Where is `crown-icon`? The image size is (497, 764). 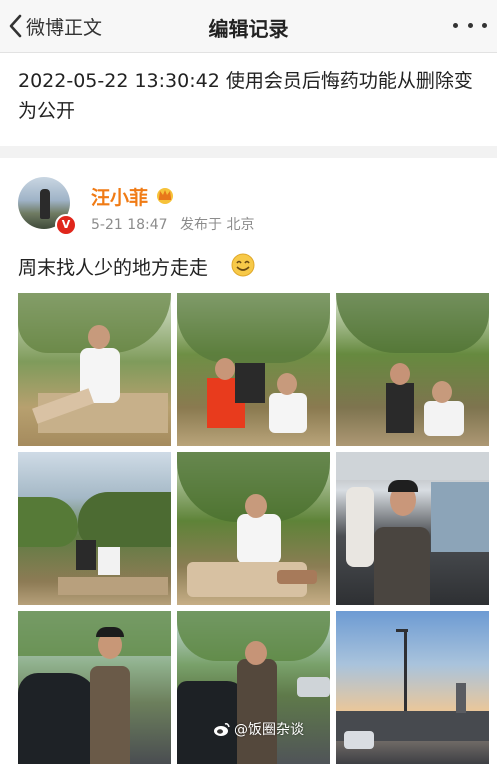
crown-icon is located at coordinates (165, 196).